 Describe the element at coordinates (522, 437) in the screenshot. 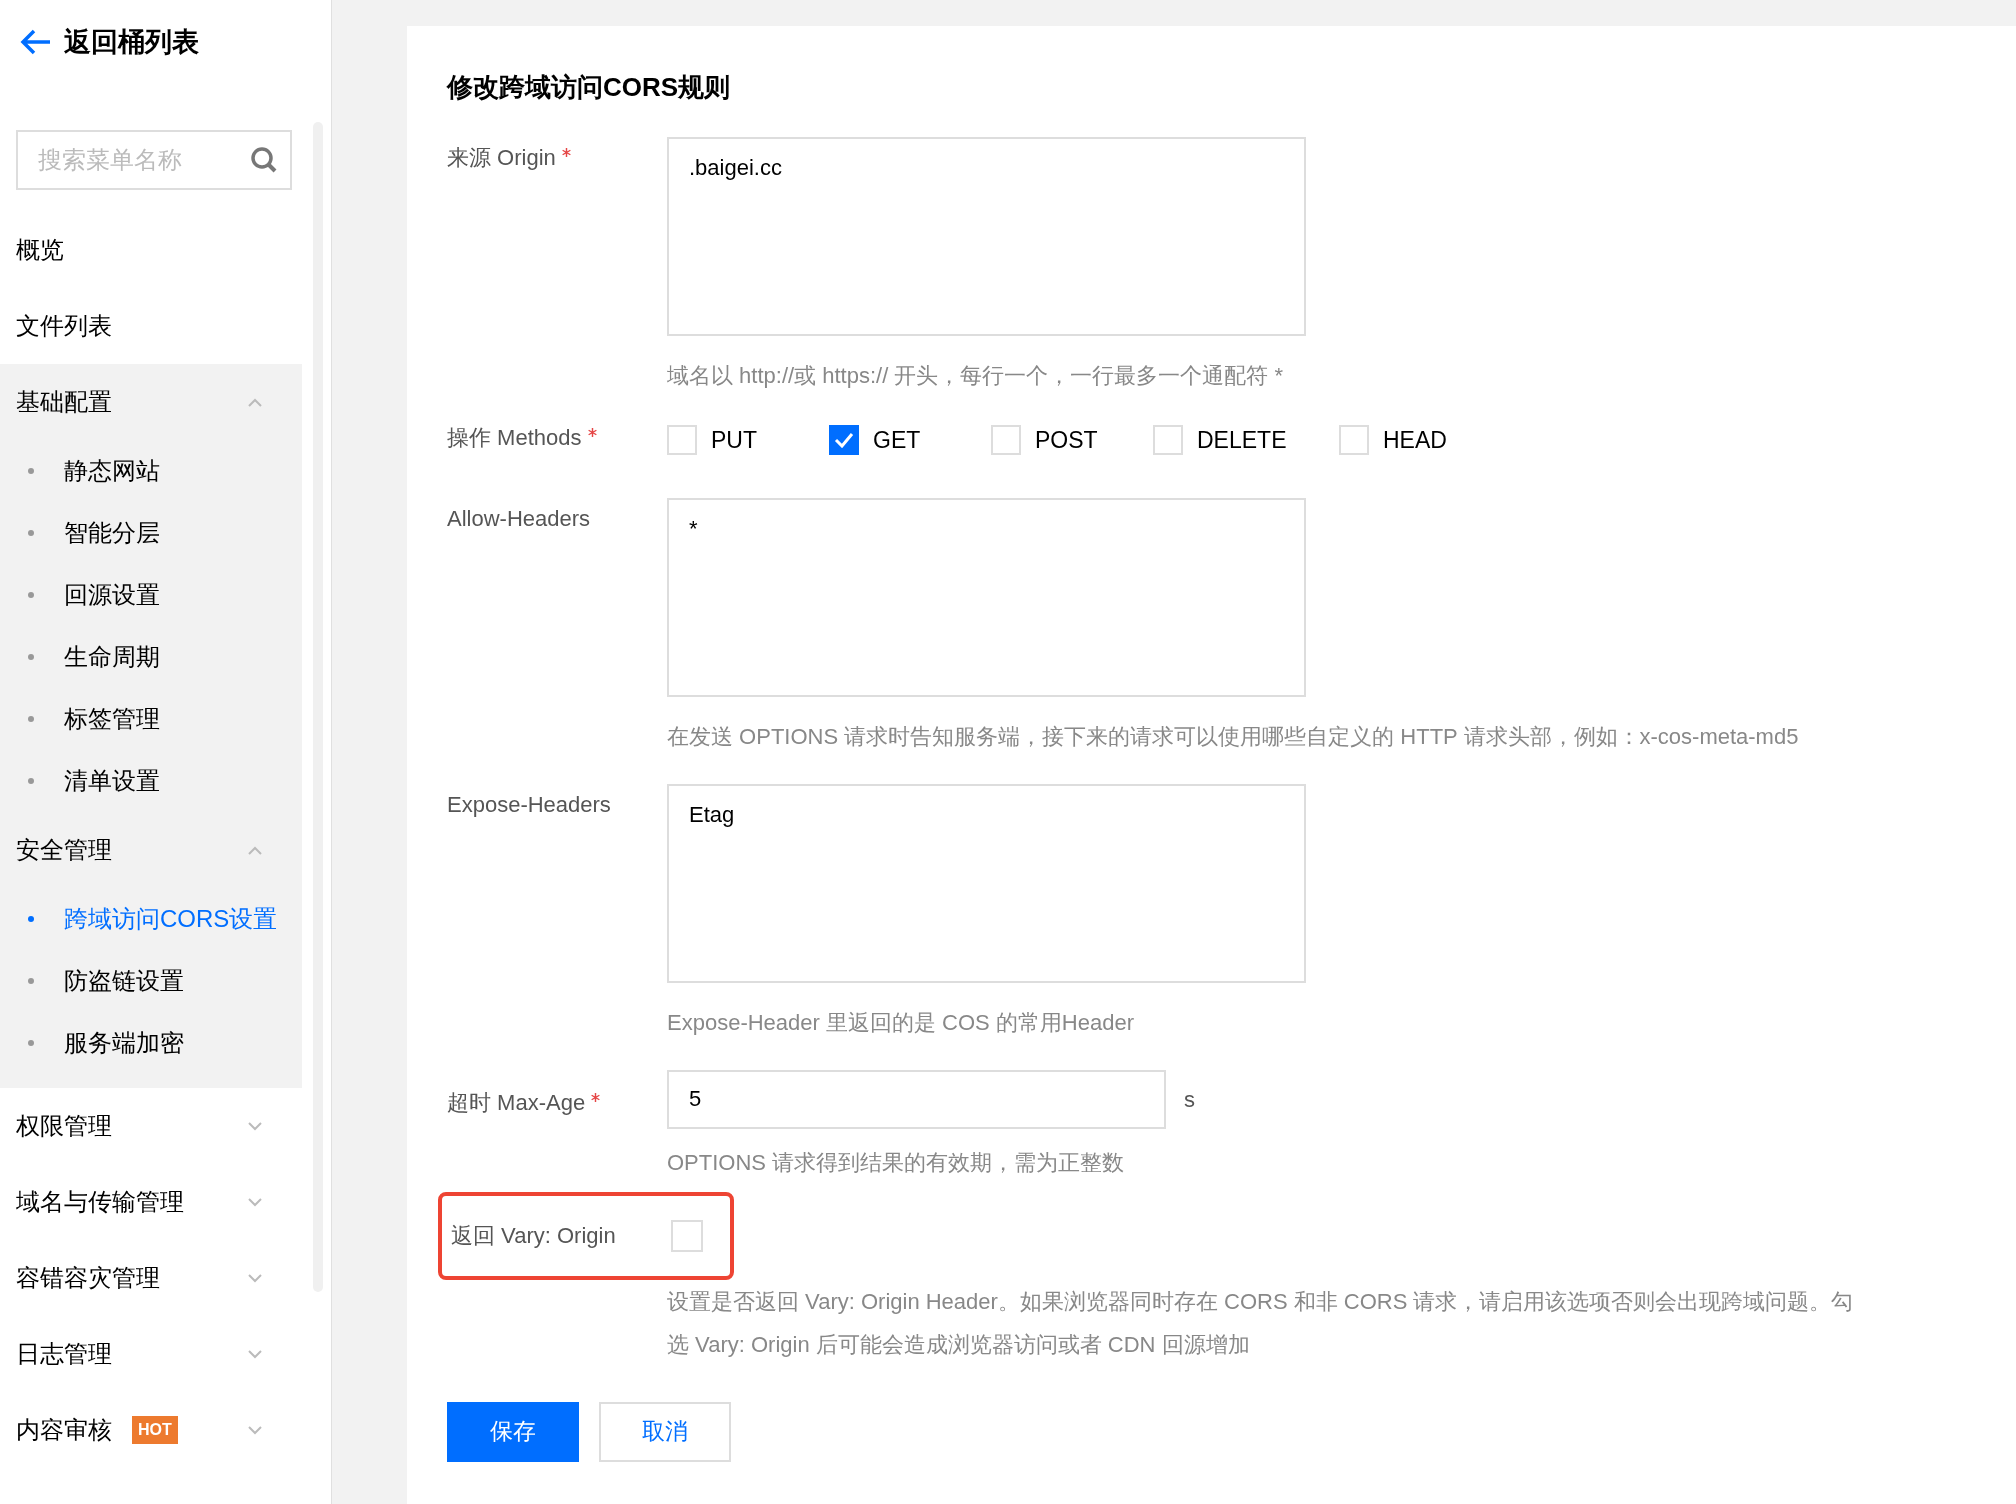

I see `field-label: 操作 Methods` at that location.